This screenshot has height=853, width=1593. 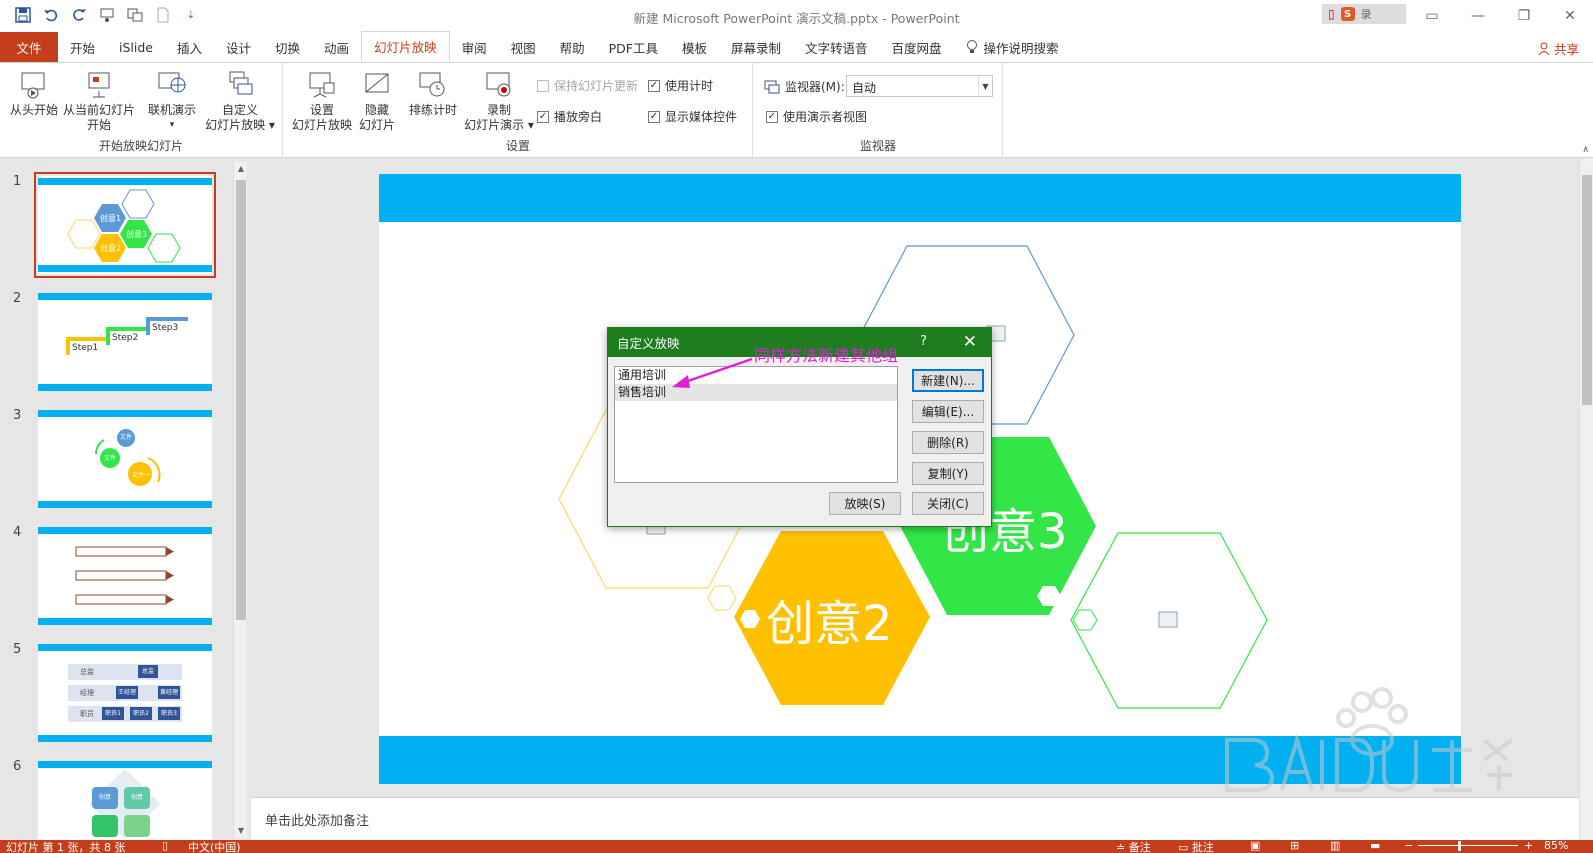 I want to click on thumbnail-number: 3, so click(x=17, y=415).